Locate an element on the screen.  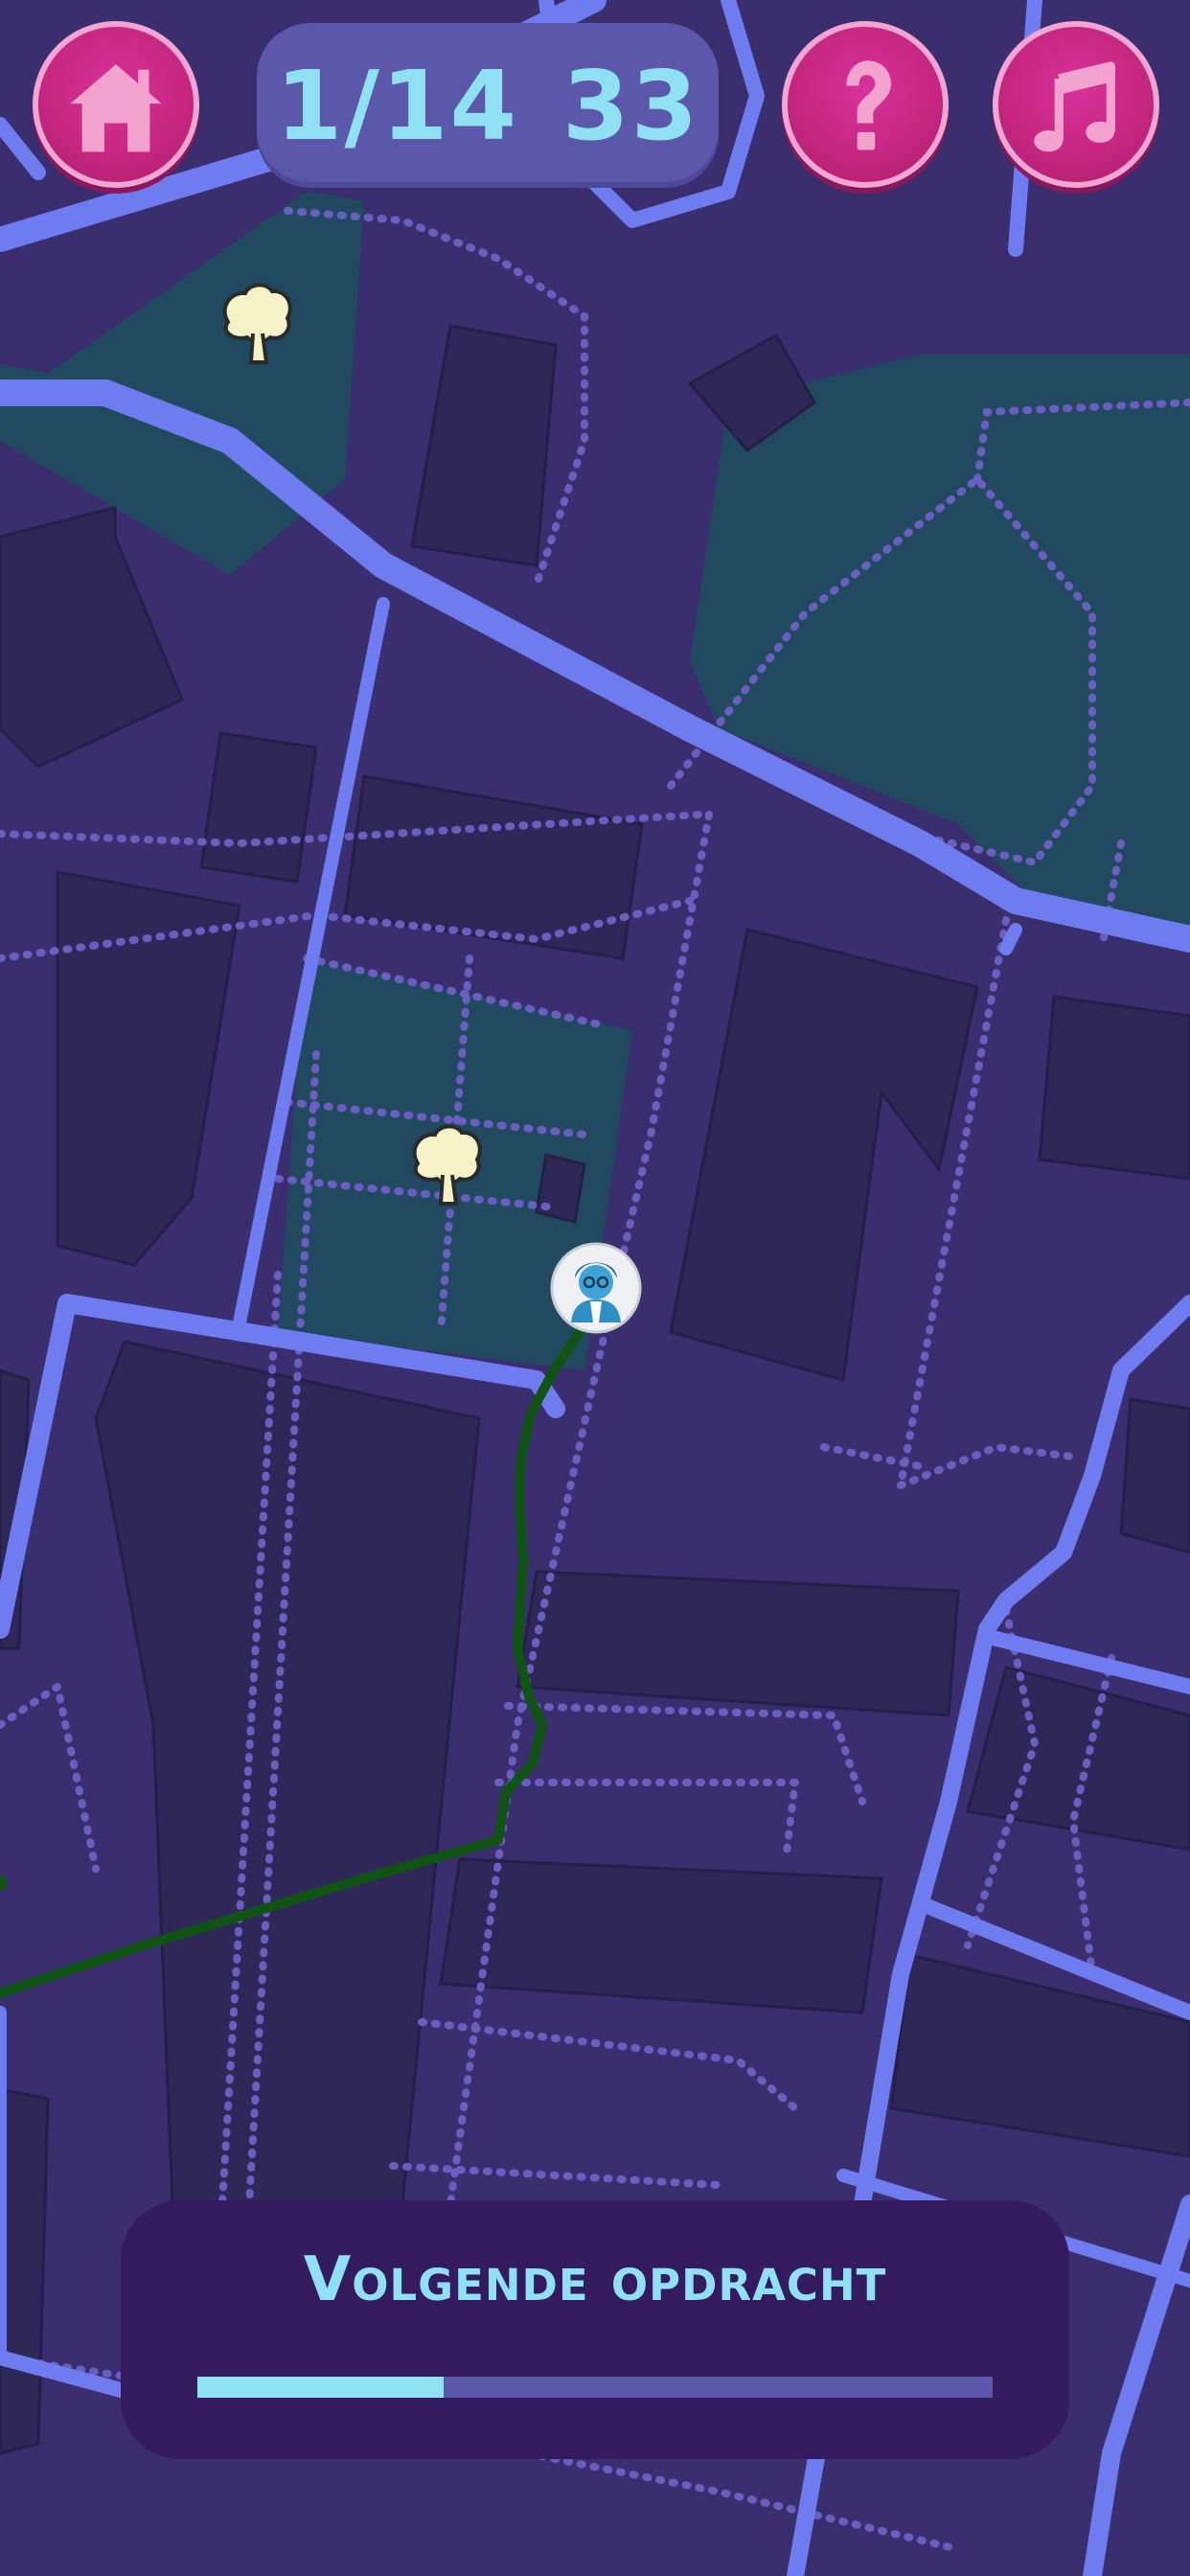
route-edge-dot is located at coordinates (4, 1883).